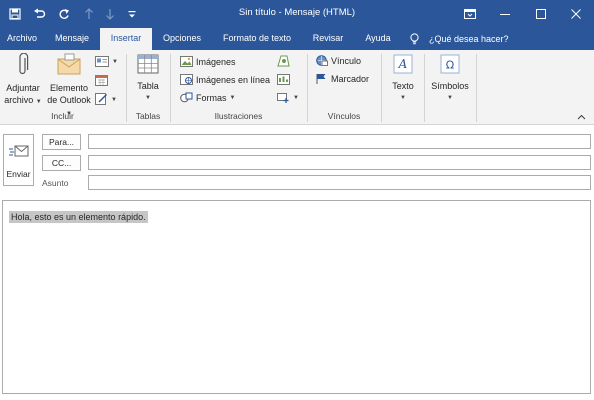  I want to click on tab-archivo: Archivo, so click(22, 39).